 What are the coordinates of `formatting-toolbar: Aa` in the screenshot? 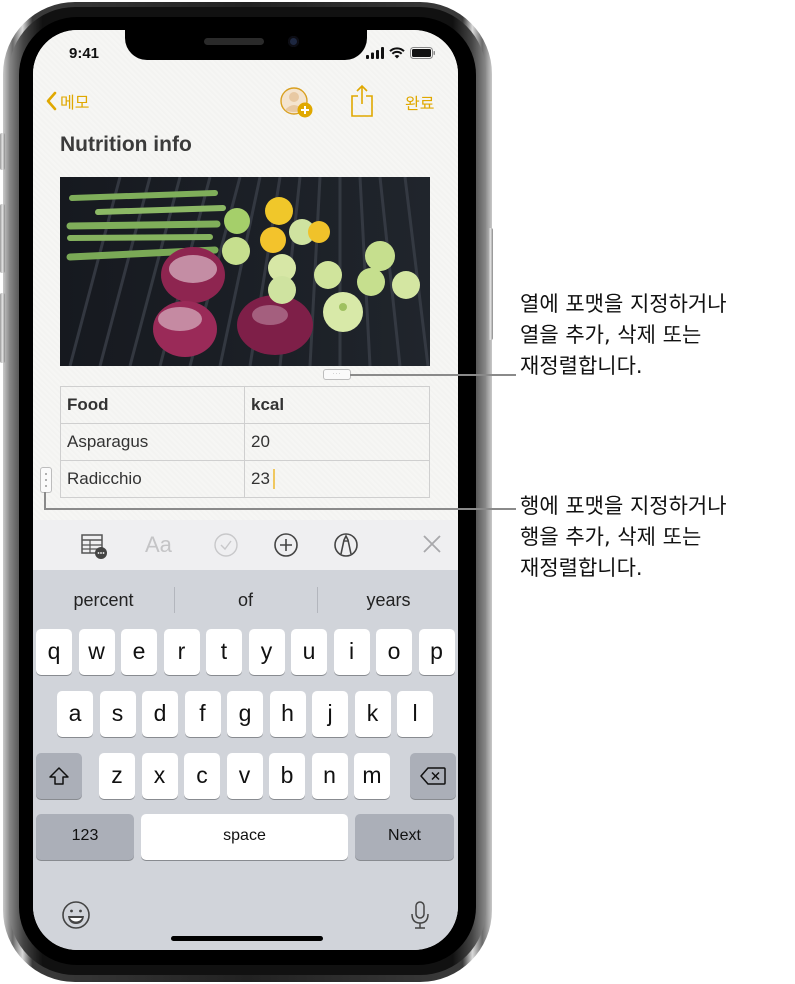 It's located at (245, 545).